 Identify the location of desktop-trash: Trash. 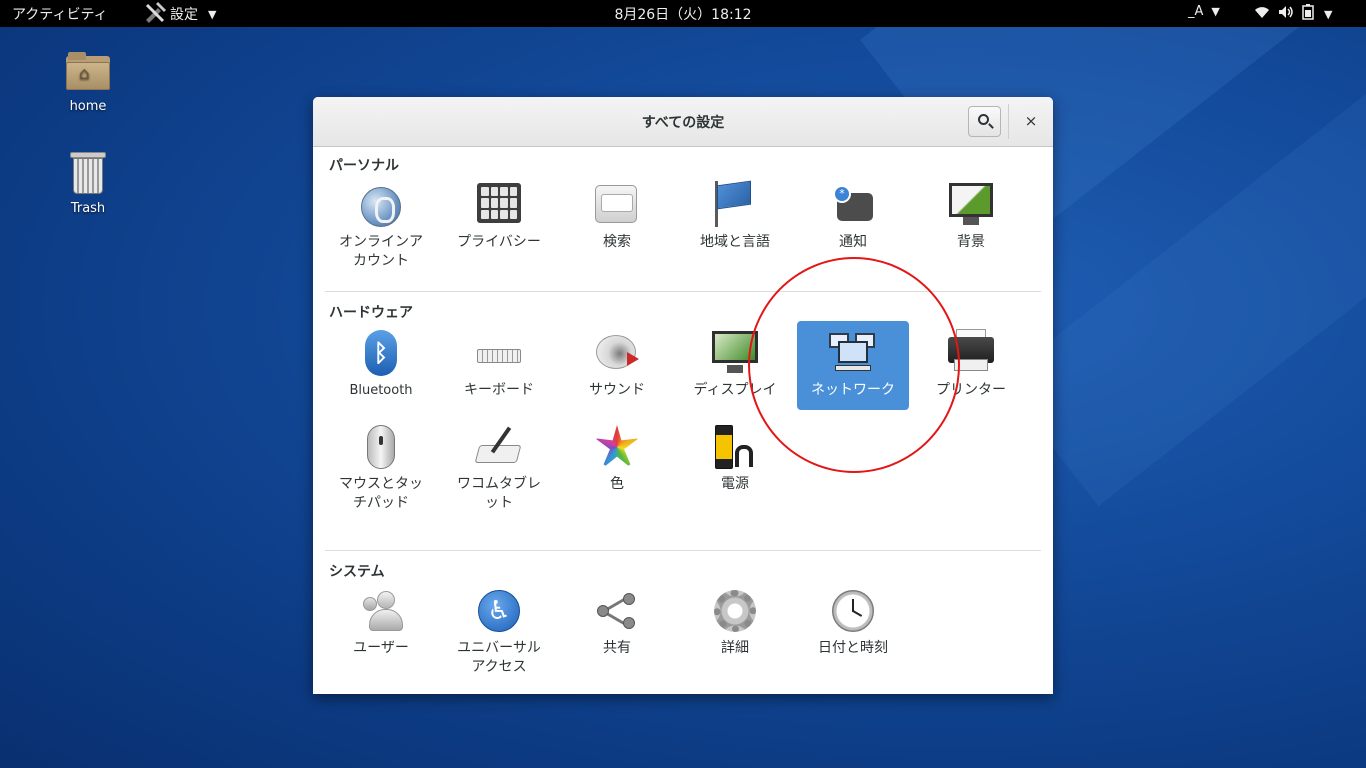
(88, 184).